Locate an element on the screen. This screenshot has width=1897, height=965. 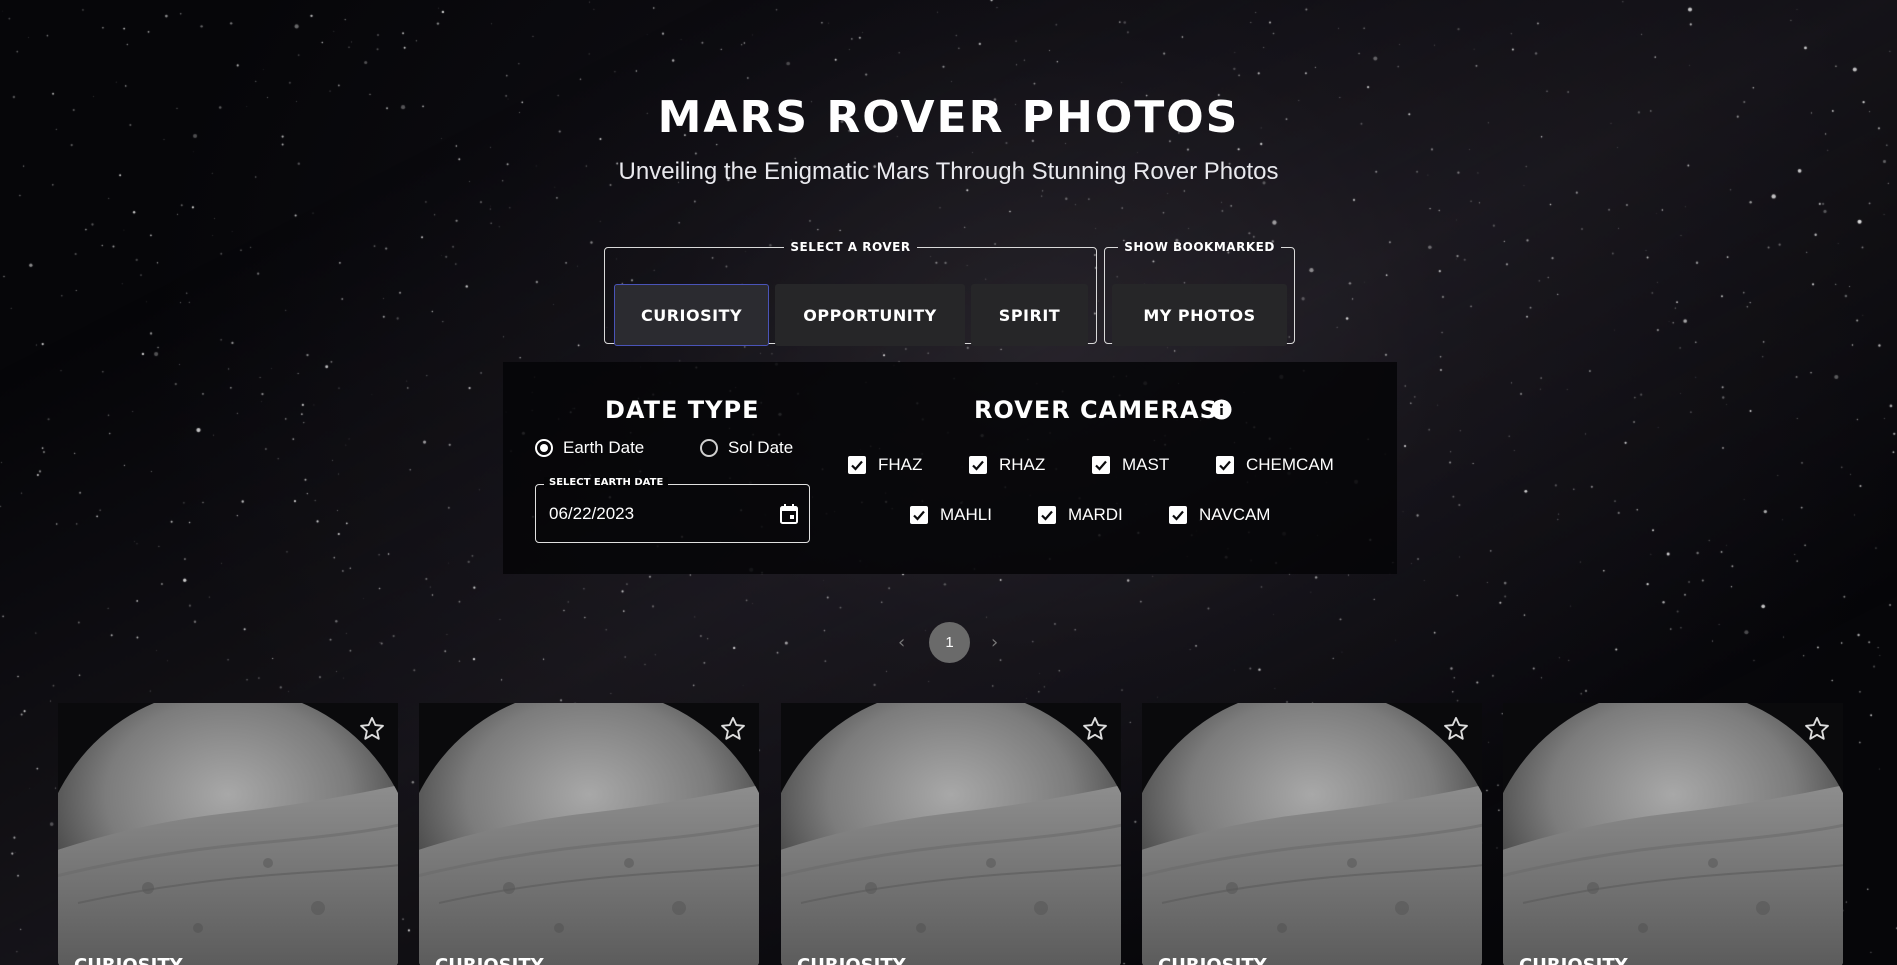
rover-cameras-title: Rover Cameras is located at coordinates (1096, 410).